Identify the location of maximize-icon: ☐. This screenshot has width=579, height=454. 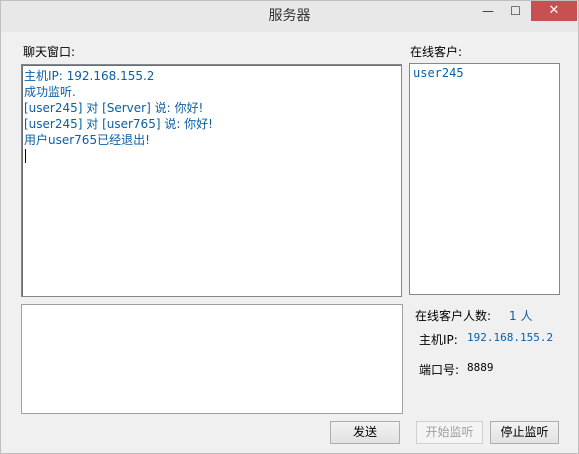
(515, 11).